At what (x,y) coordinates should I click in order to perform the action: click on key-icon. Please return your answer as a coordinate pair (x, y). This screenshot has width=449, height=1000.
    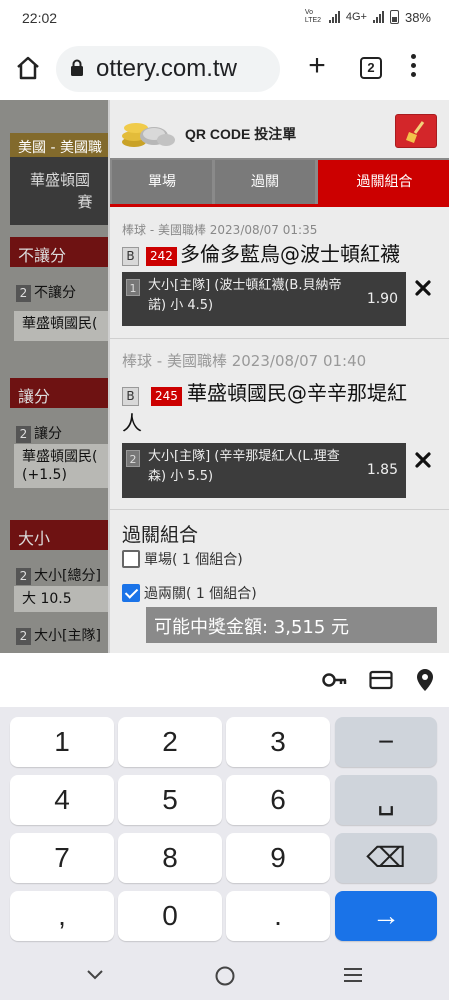
    Looking at the image, I should click on (335, 680).